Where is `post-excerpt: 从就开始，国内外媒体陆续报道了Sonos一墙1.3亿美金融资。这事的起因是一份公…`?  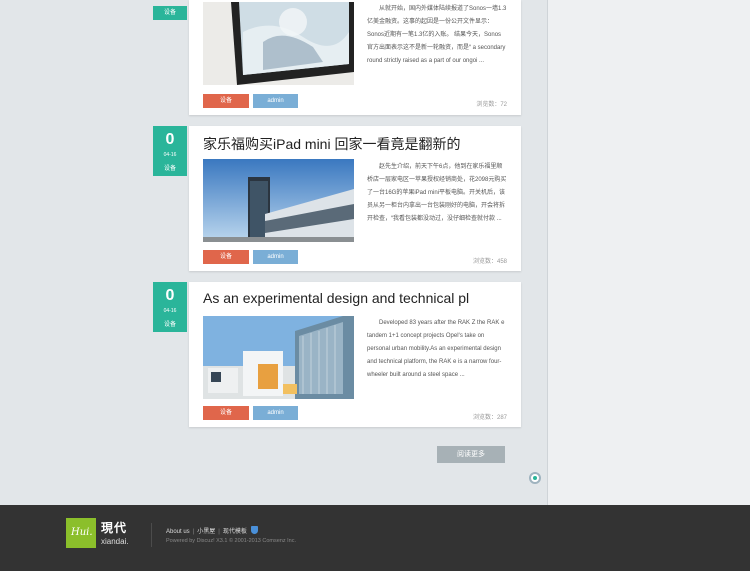
post-excerpt: 从就开始，国内外媒体陆续报道了Sonos一墙1.3亿美金融资。这事的起因是一份公… is located at coordinates (437, 35).